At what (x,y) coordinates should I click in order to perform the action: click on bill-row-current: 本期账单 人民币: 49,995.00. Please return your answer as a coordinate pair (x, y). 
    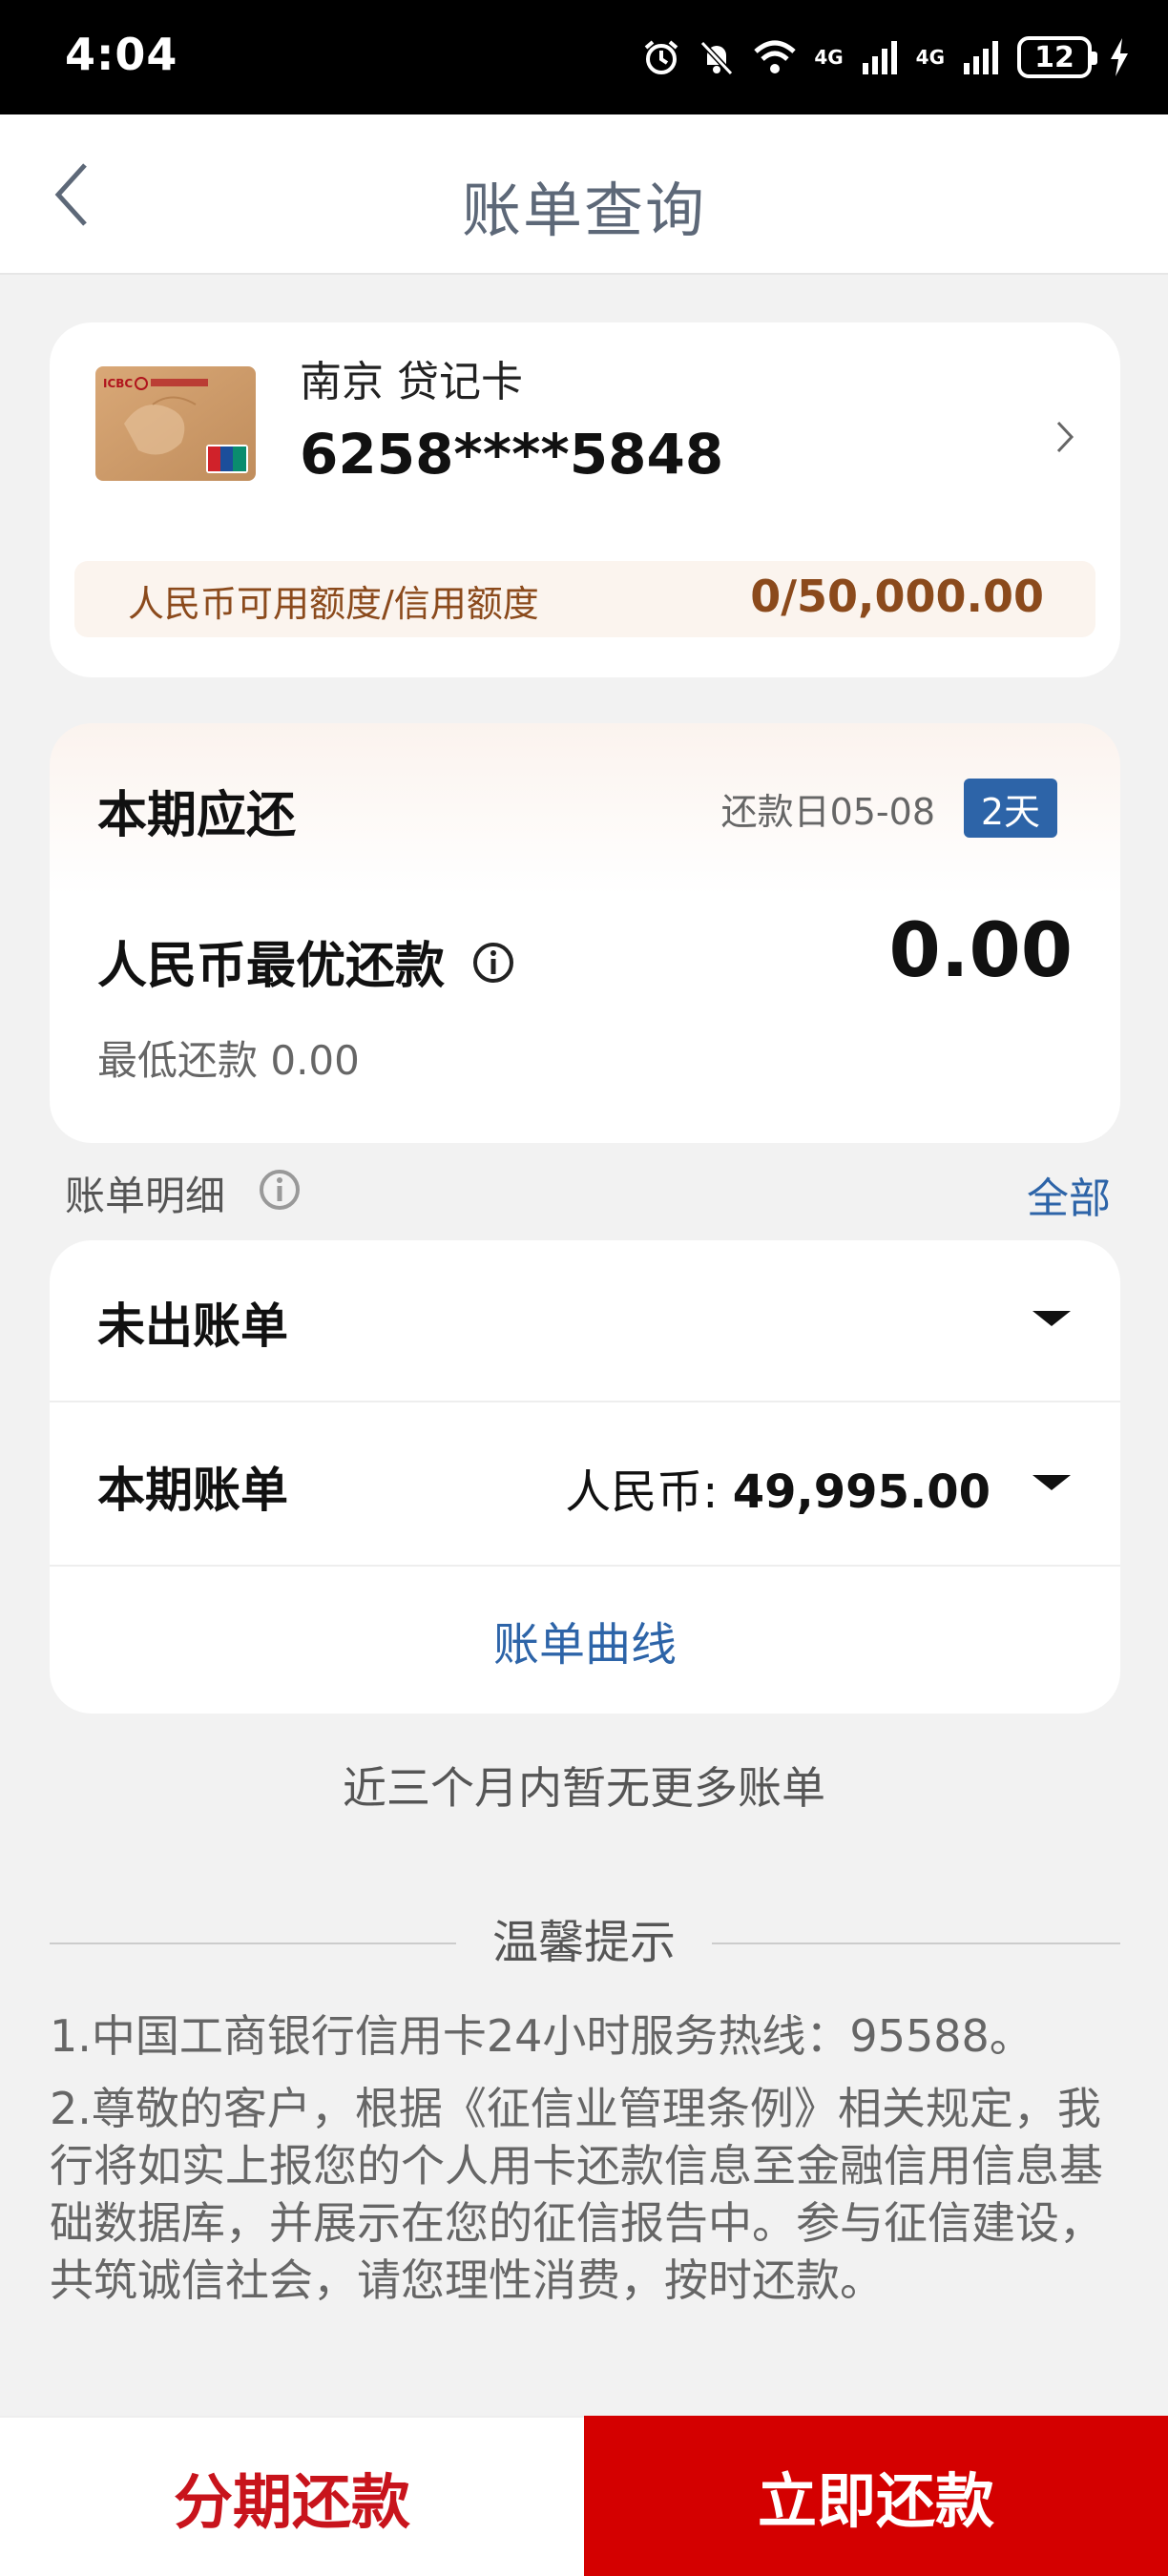
    Looking at the image, I should click on (585, 1485).